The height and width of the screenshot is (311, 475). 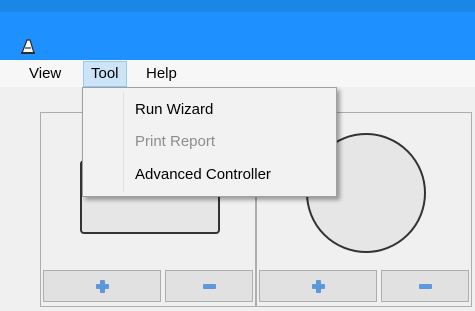 What do you see at coordinates (161, 73) in the screenshot?
I see `menu-help: Help` at bounding box center [161, 73].